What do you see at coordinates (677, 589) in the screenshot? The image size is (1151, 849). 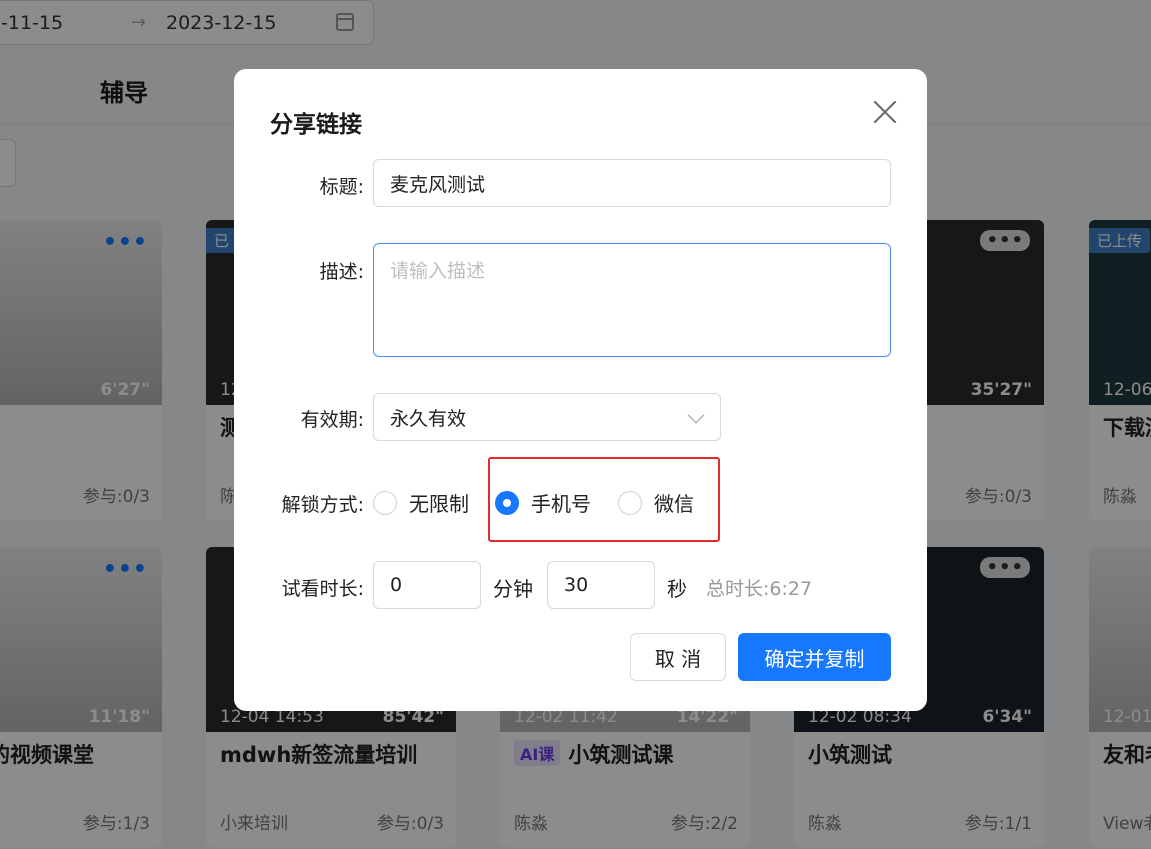 I see `second-unit: 秒` at bounding box center [677, 589].